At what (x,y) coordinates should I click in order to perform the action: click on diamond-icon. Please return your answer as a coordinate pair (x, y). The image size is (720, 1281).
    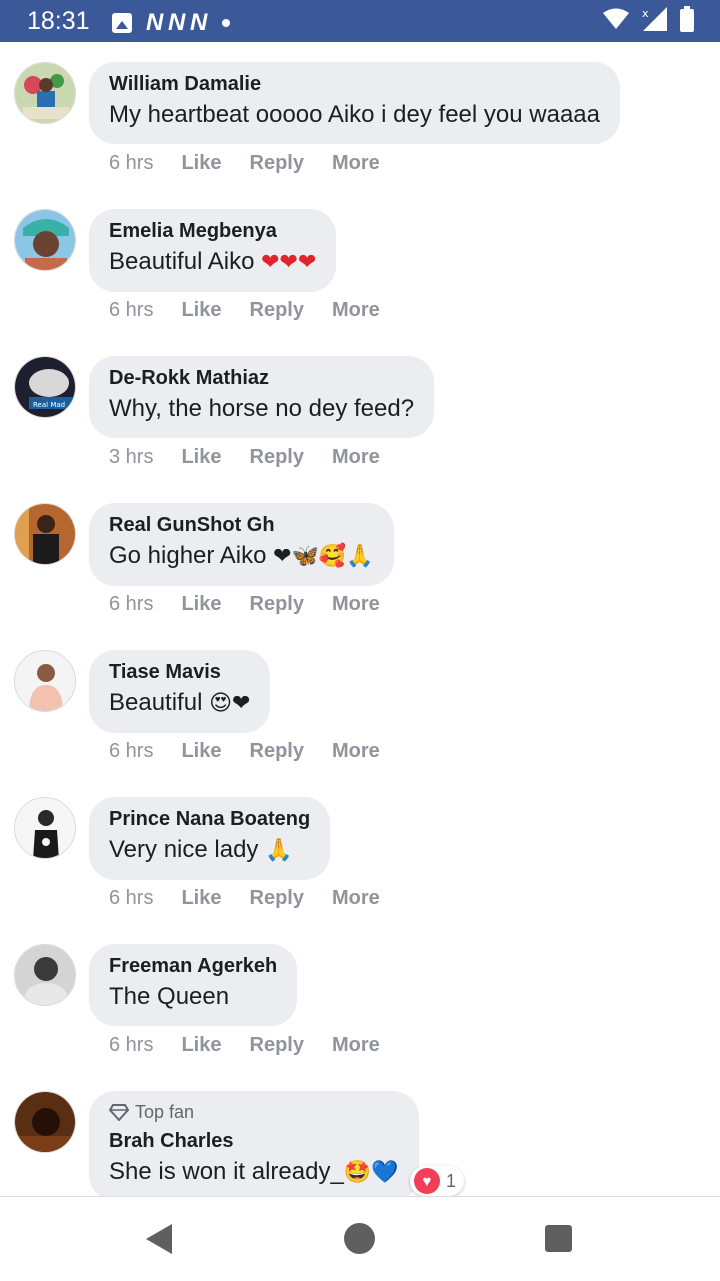
    Looking at the image, I should click on (119, 1112).